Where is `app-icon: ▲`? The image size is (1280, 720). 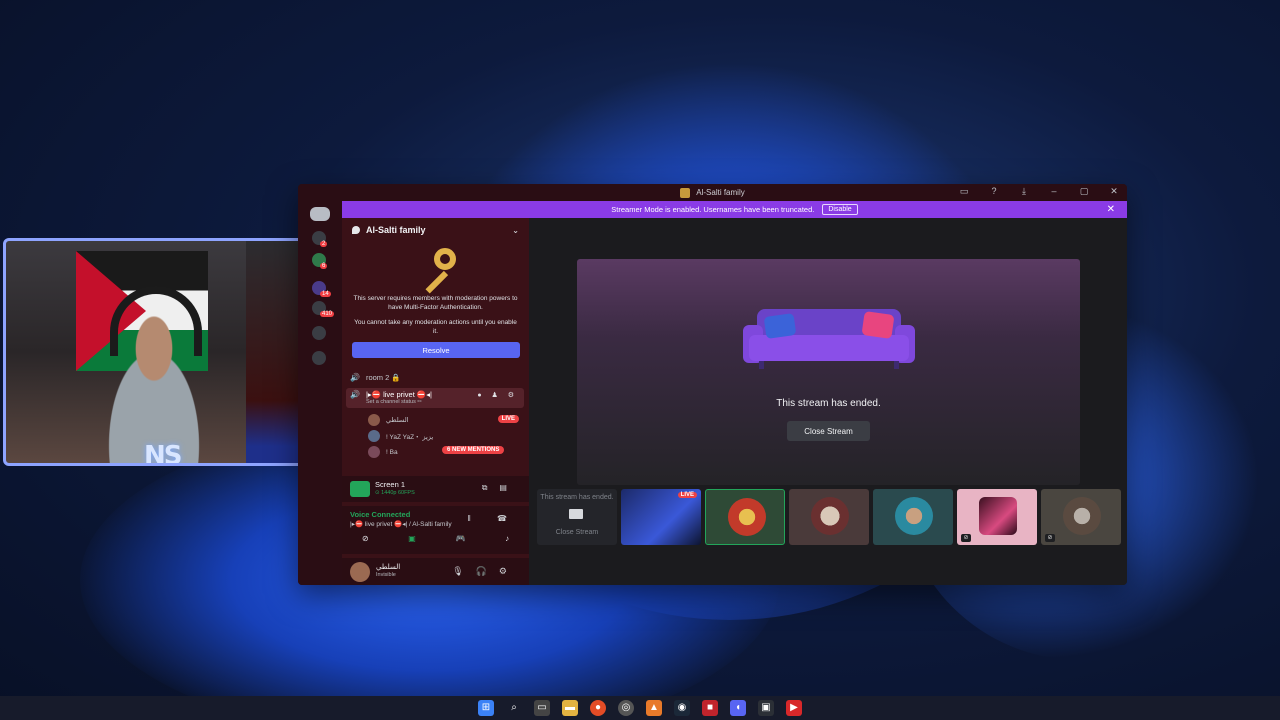 app-icon: ▲ is located at coordinates (654, 708).